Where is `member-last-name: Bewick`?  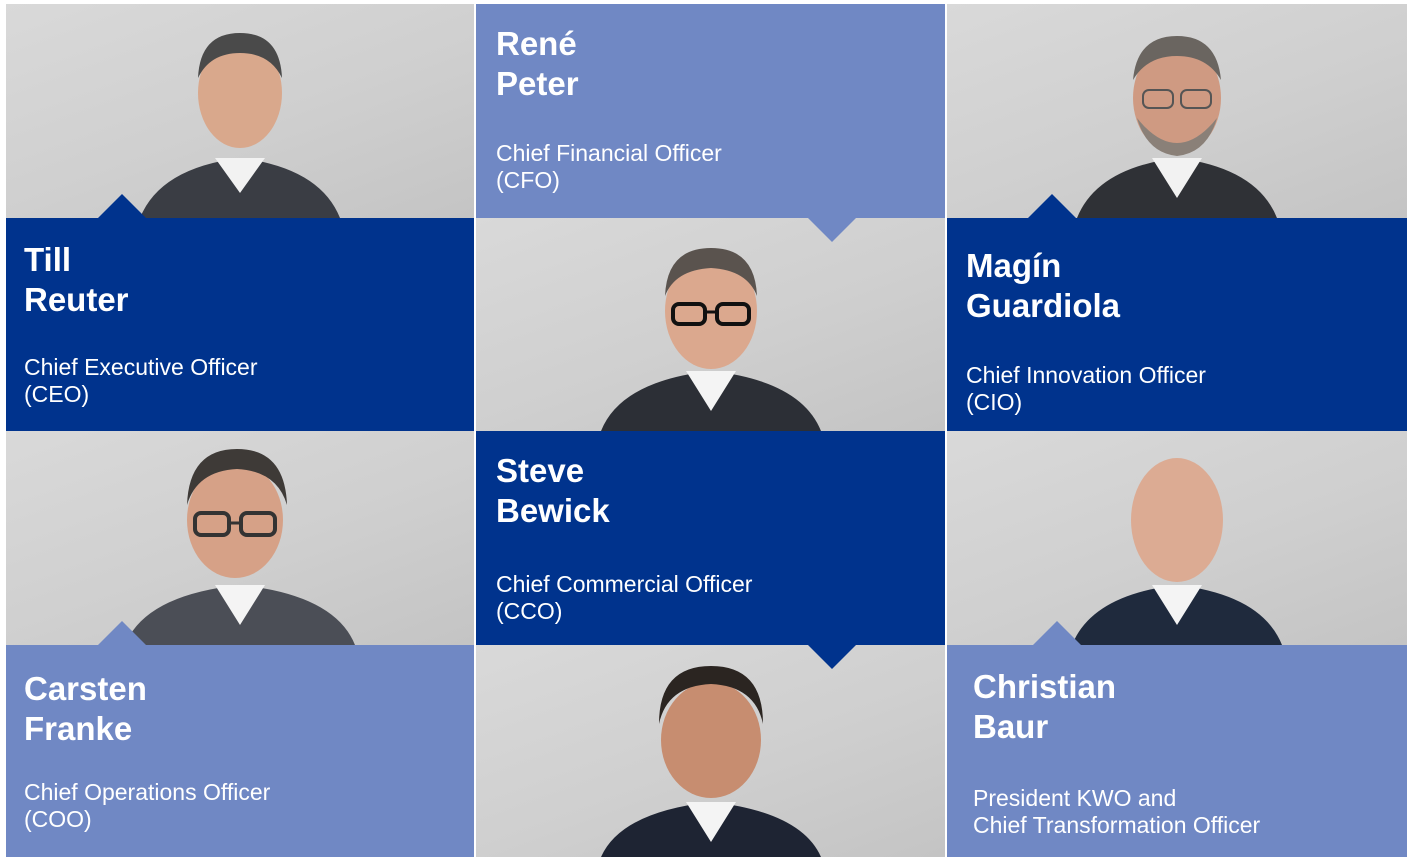
member-last-name: Bewick is located at coordinates (553, 510).